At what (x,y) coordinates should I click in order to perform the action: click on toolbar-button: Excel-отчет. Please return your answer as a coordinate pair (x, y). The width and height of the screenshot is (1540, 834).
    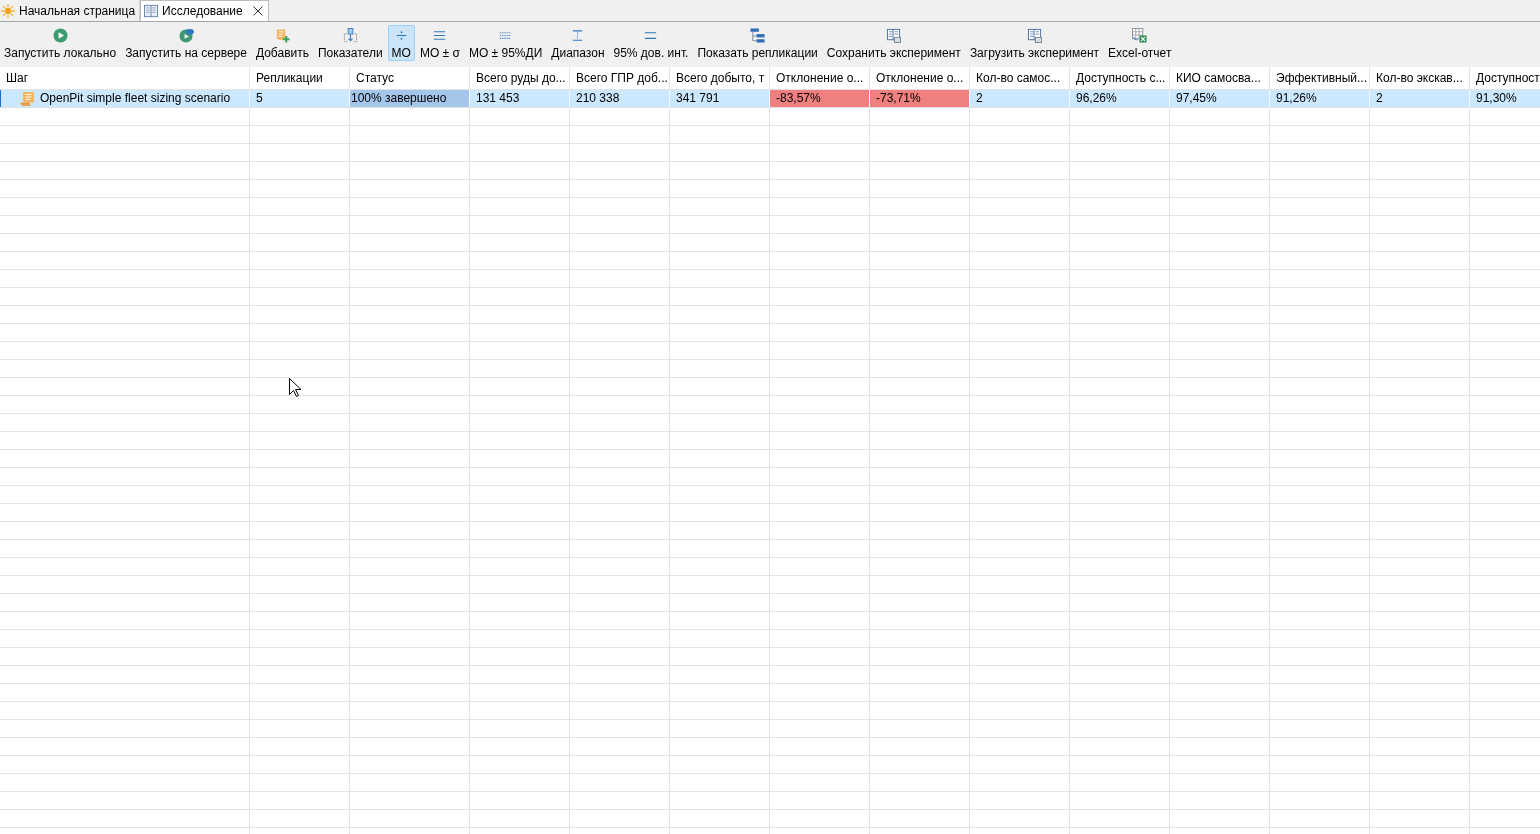
    Looking at the image, I should click on (1140, 43).